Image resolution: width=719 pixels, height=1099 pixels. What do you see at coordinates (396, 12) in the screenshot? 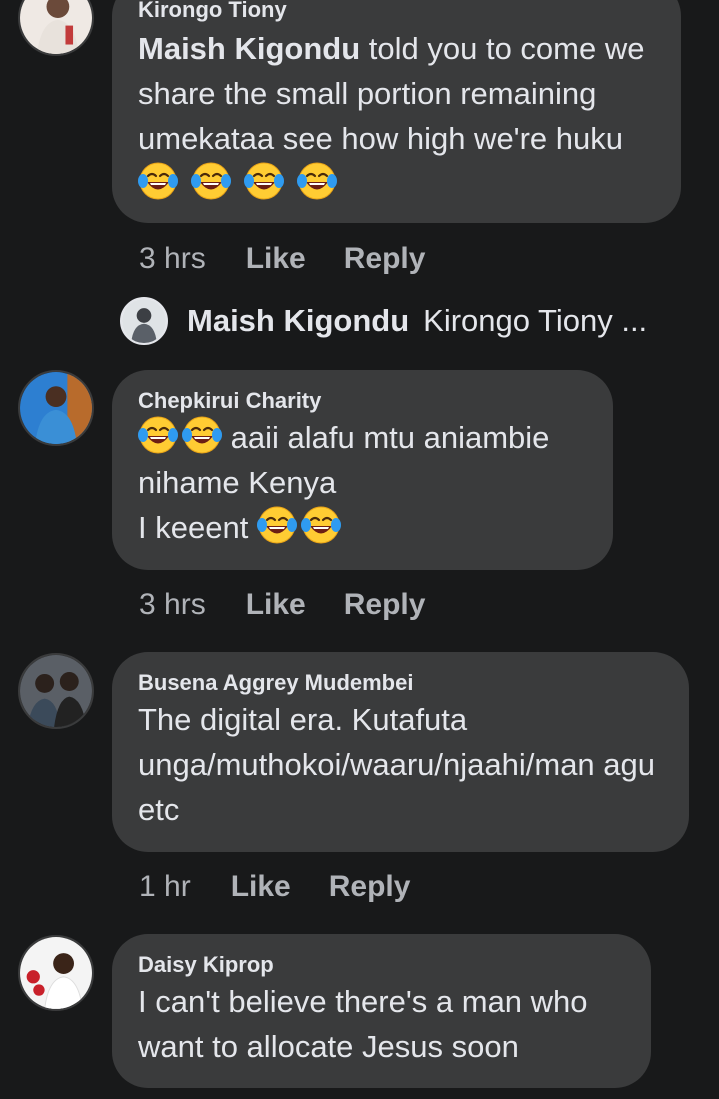
I see `comment-author: Kirongo Tiony` at bounding box center [396, 12].